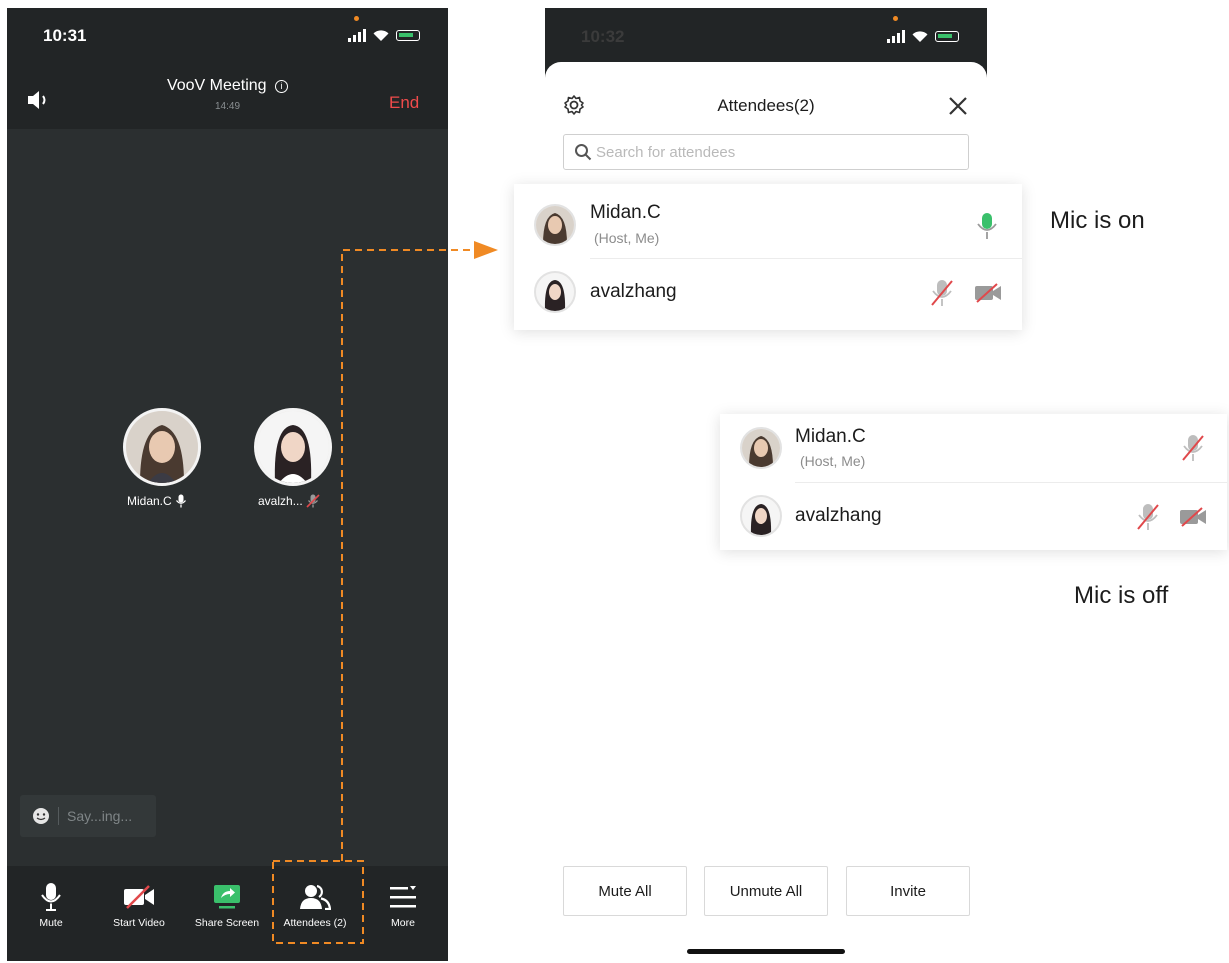 Image resolution: width=1229 pixels, height=963 pixels. I want to click on callout-mic-off: Midan.C (Host, Me) avalzhang, so click(973, 482).